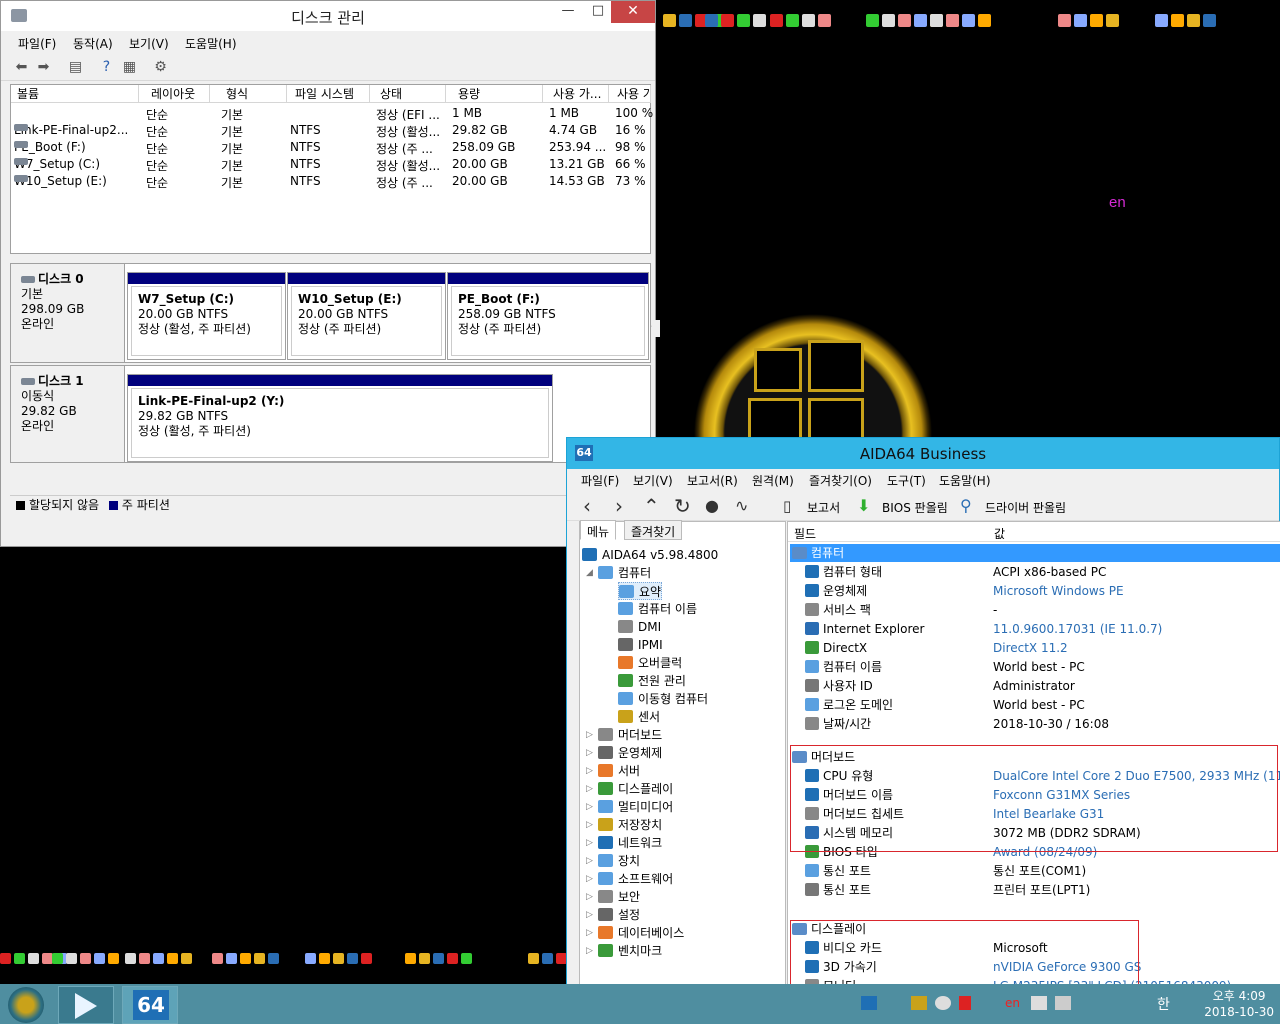  What do you see at coordinates (1039, 1003) in the screenshot?
I see `network-icon` at bounding box center [1039, 1003].